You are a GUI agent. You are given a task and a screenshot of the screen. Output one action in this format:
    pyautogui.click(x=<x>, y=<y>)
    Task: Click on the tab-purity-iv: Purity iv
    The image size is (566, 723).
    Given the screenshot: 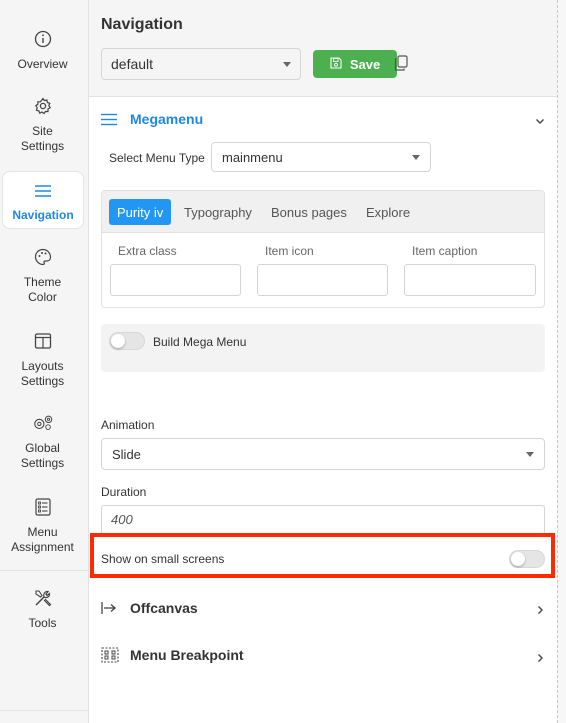 What is the action you would take?
    pyautogui.click(x=140, y=212)
    